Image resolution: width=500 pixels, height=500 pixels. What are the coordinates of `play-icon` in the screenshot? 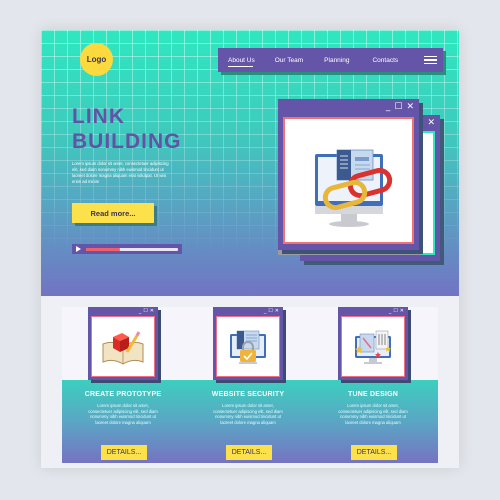 It's located at (78, 249).